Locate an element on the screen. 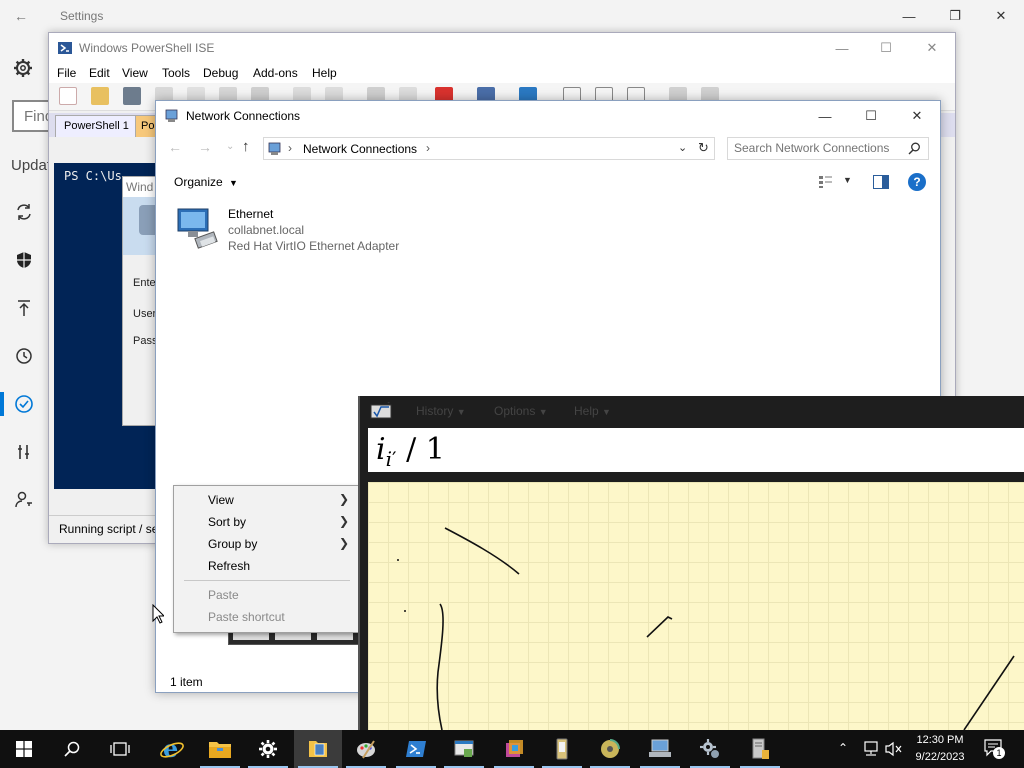 The width and height of the screenshot is (1024, 768). sync-icon is located at coordinates (25, 213).